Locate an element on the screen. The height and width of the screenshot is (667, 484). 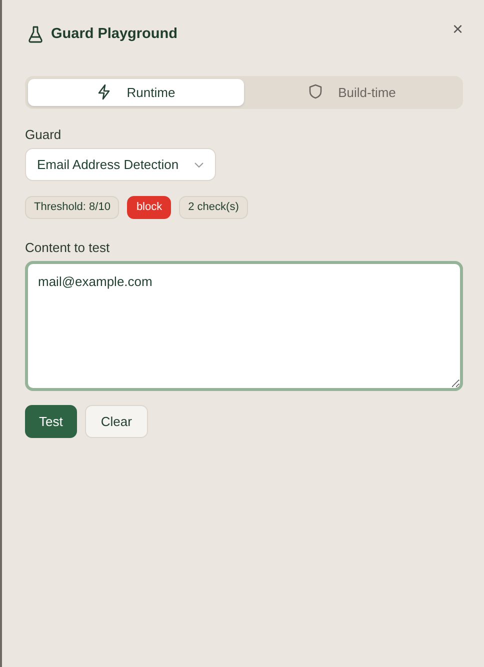
close-button: × is located at coordinates (457, 29).